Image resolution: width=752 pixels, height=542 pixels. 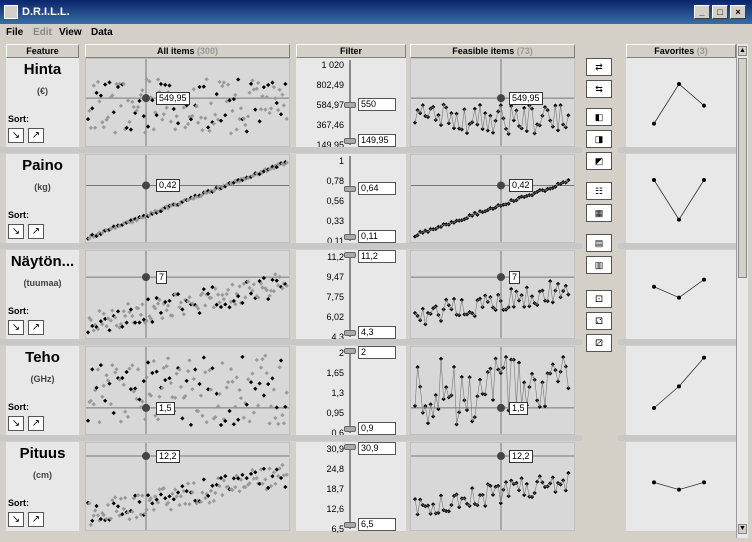 I want to click on lower-value-field: 6,5, so click(x=377, y=524).